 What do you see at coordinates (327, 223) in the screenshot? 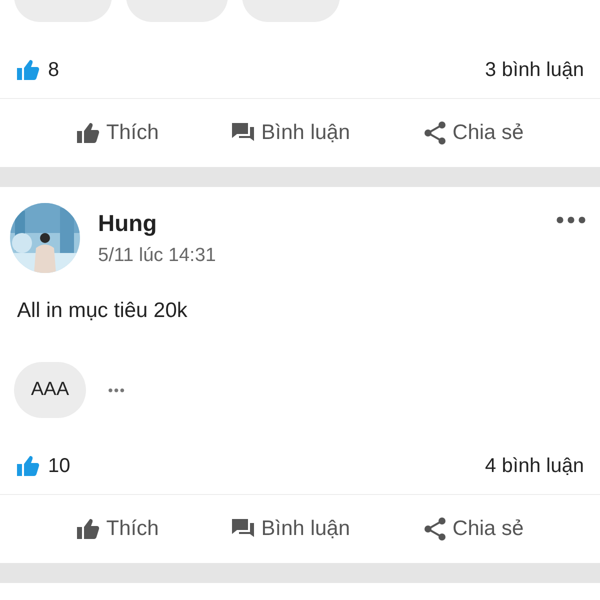
I see `author-name: Hung` at bounding box center [327, 223].